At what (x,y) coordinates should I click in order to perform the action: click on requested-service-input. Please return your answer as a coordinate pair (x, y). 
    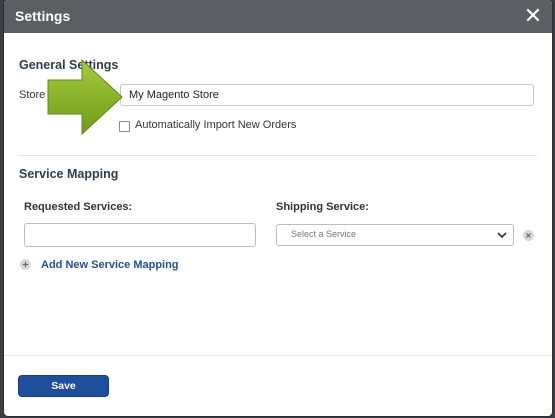
    Looking at the image, I should click on (140, 235).